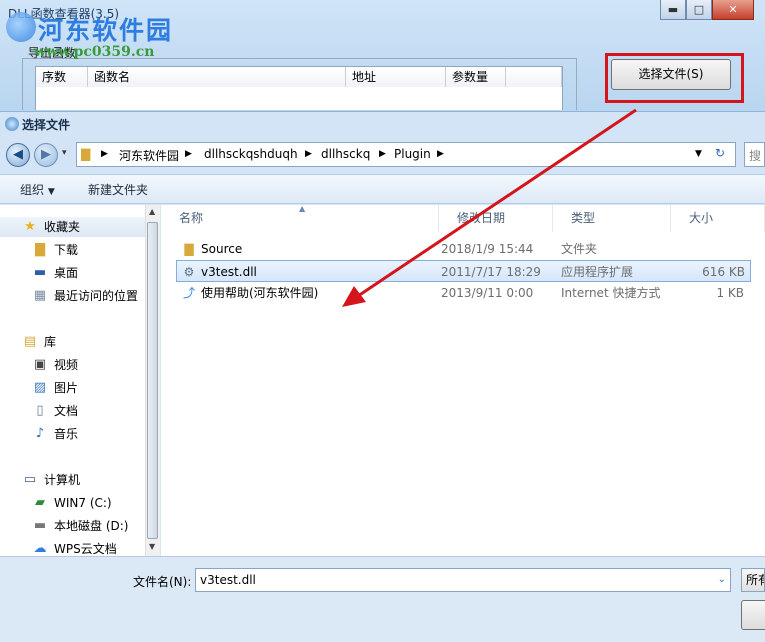 This screenshot has height=642, width=765. I want to click on minimize-icon: ▬, so click(673, 10).